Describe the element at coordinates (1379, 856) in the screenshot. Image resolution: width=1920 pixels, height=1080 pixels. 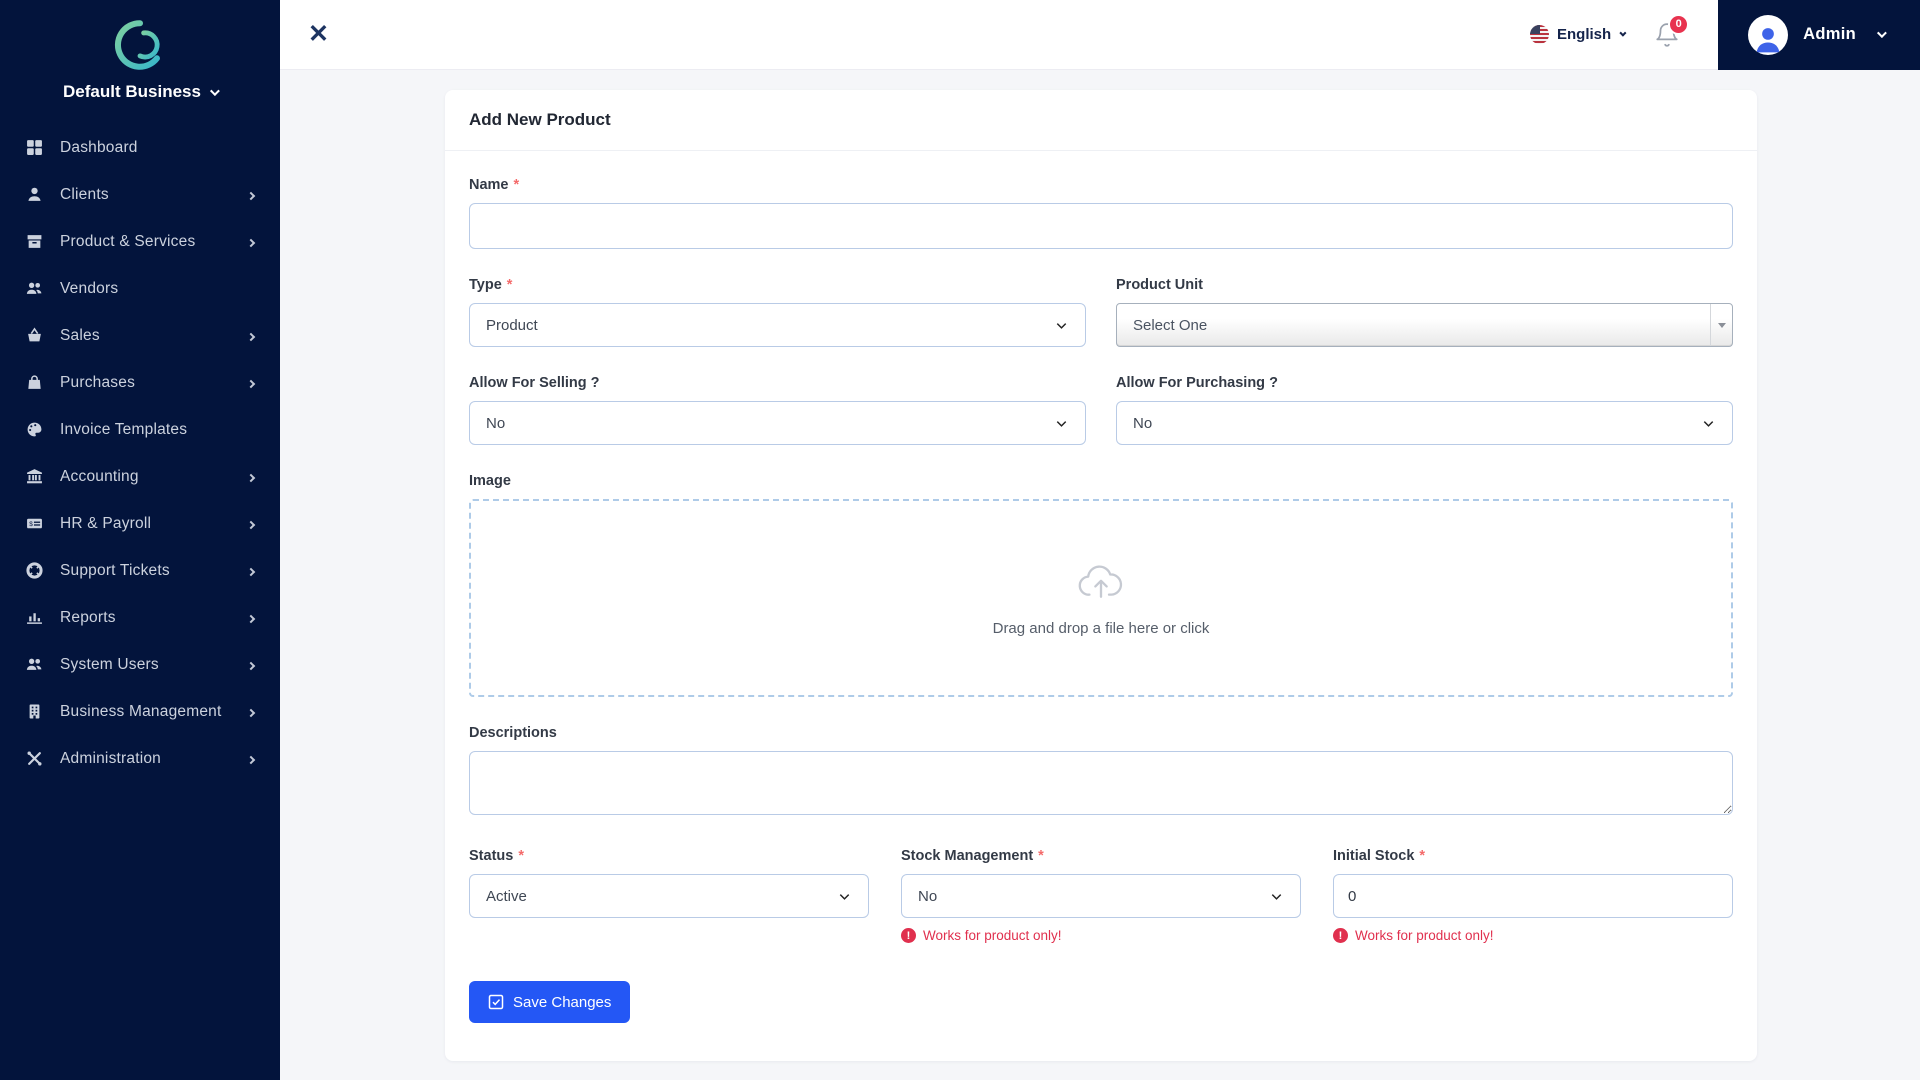
I see `initial-stock-label: Initial Stock *` at that location.